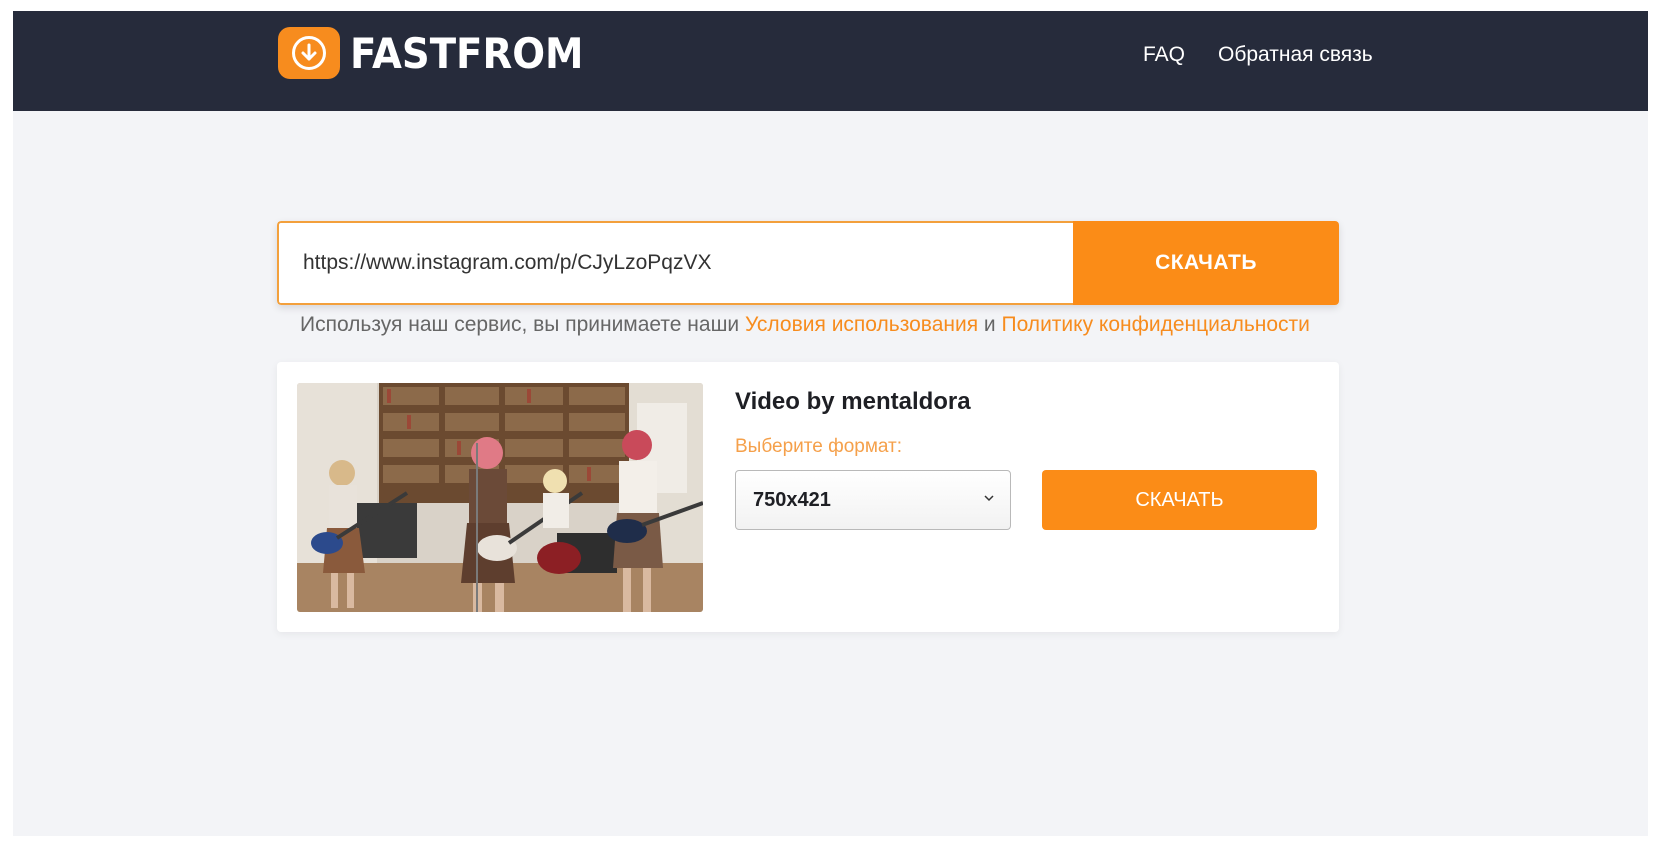  Describe the element at coordinates (309, 53) in the screenshot. I see `download-arrow-icon` at that location.